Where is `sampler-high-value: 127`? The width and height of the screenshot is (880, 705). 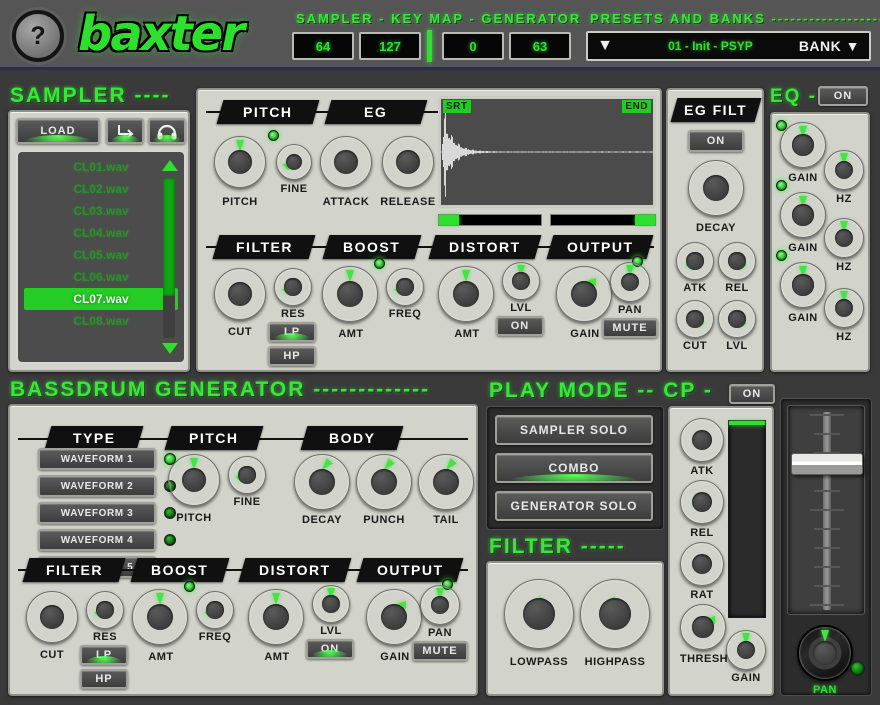 sampler-high-value: 127 is located at coordinates (390, 46).